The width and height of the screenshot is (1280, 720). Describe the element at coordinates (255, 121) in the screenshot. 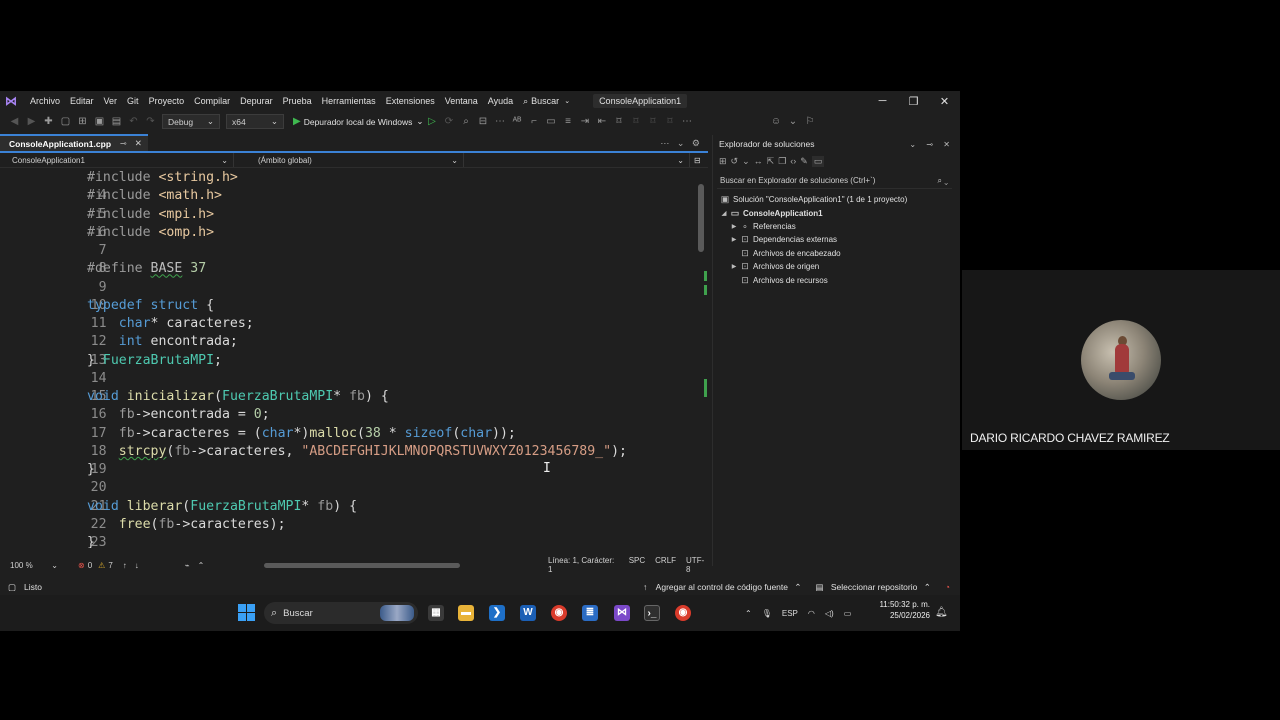

I see `platform-select: x64 ⌄` at that location.